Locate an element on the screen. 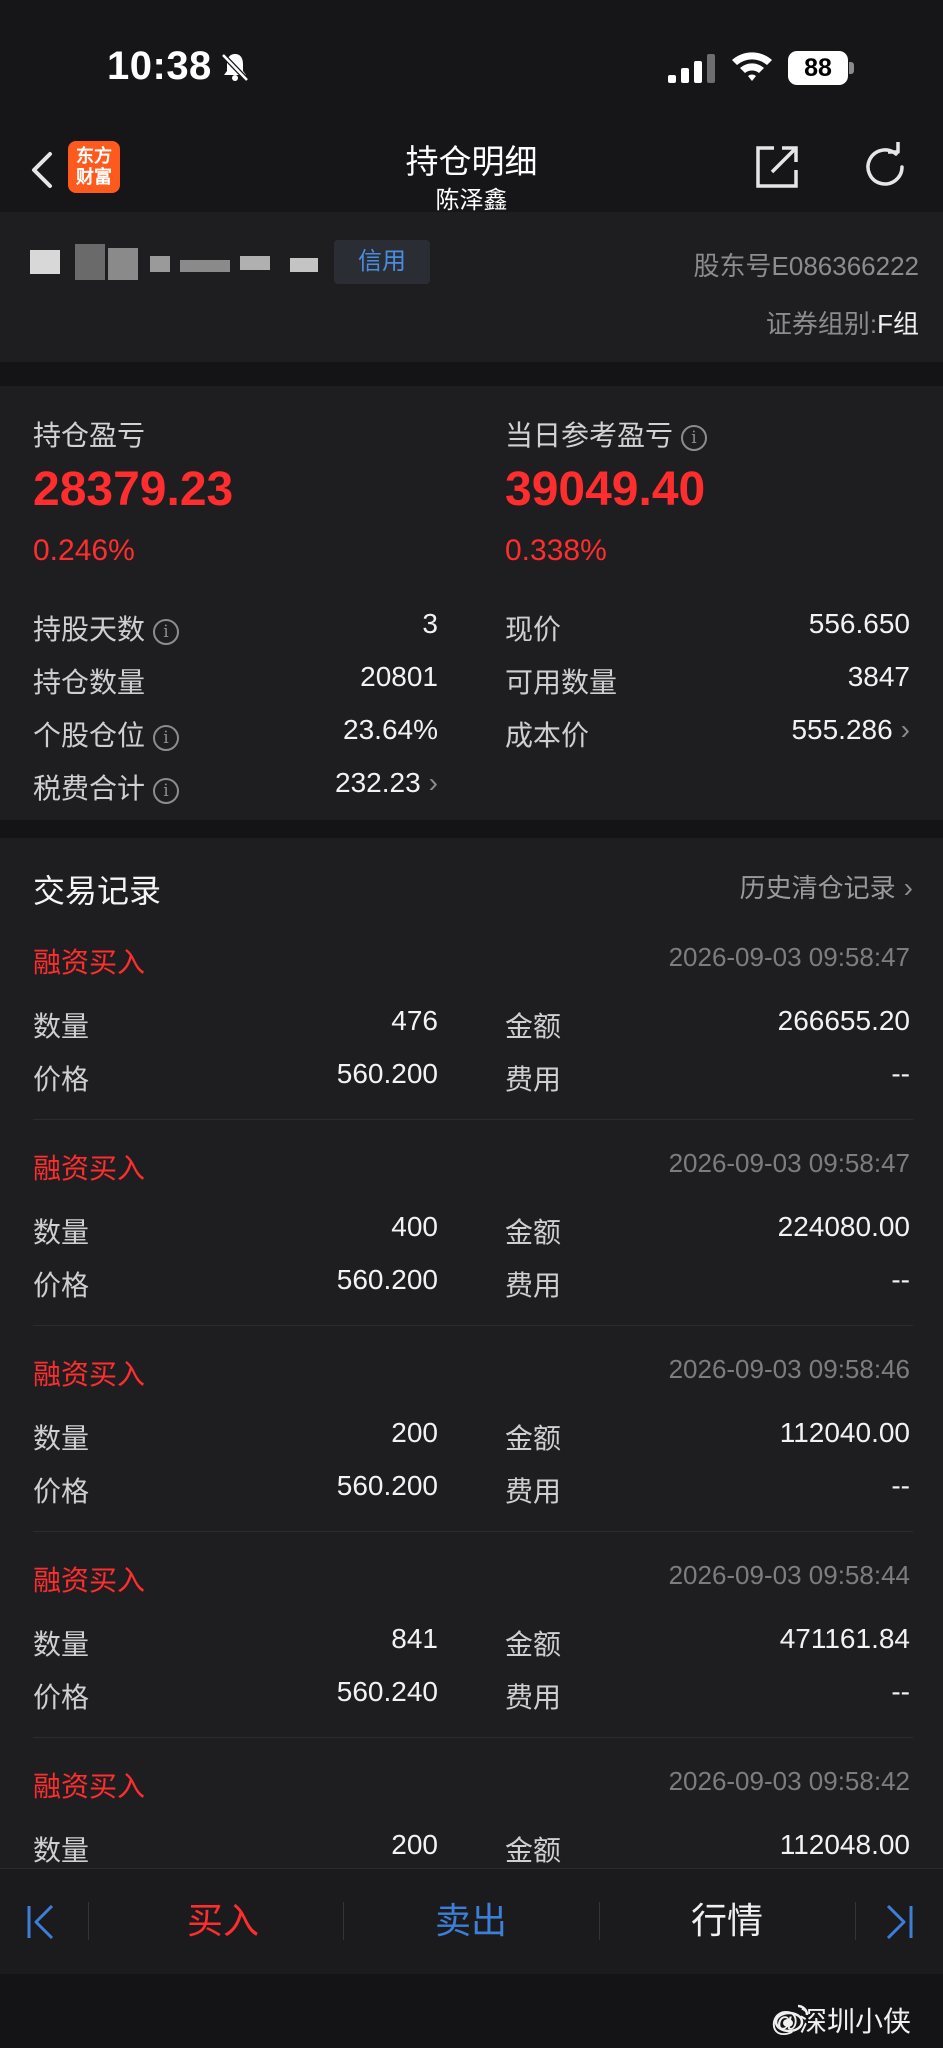 The height and width of the screenshot is (2048, 943). position-ratio-label-wrap: 个股仓位 i is located at coordinates (106, 734).